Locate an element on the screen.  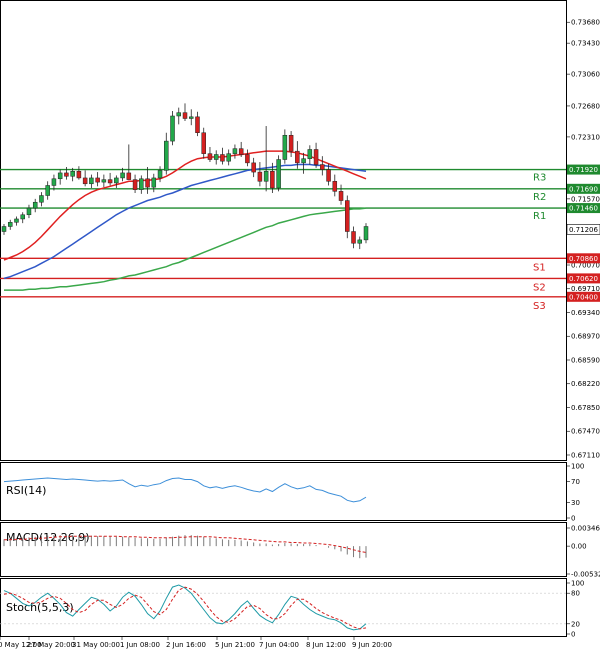
price-tick-label: 0.71570 is located at coordinates (585, 199).